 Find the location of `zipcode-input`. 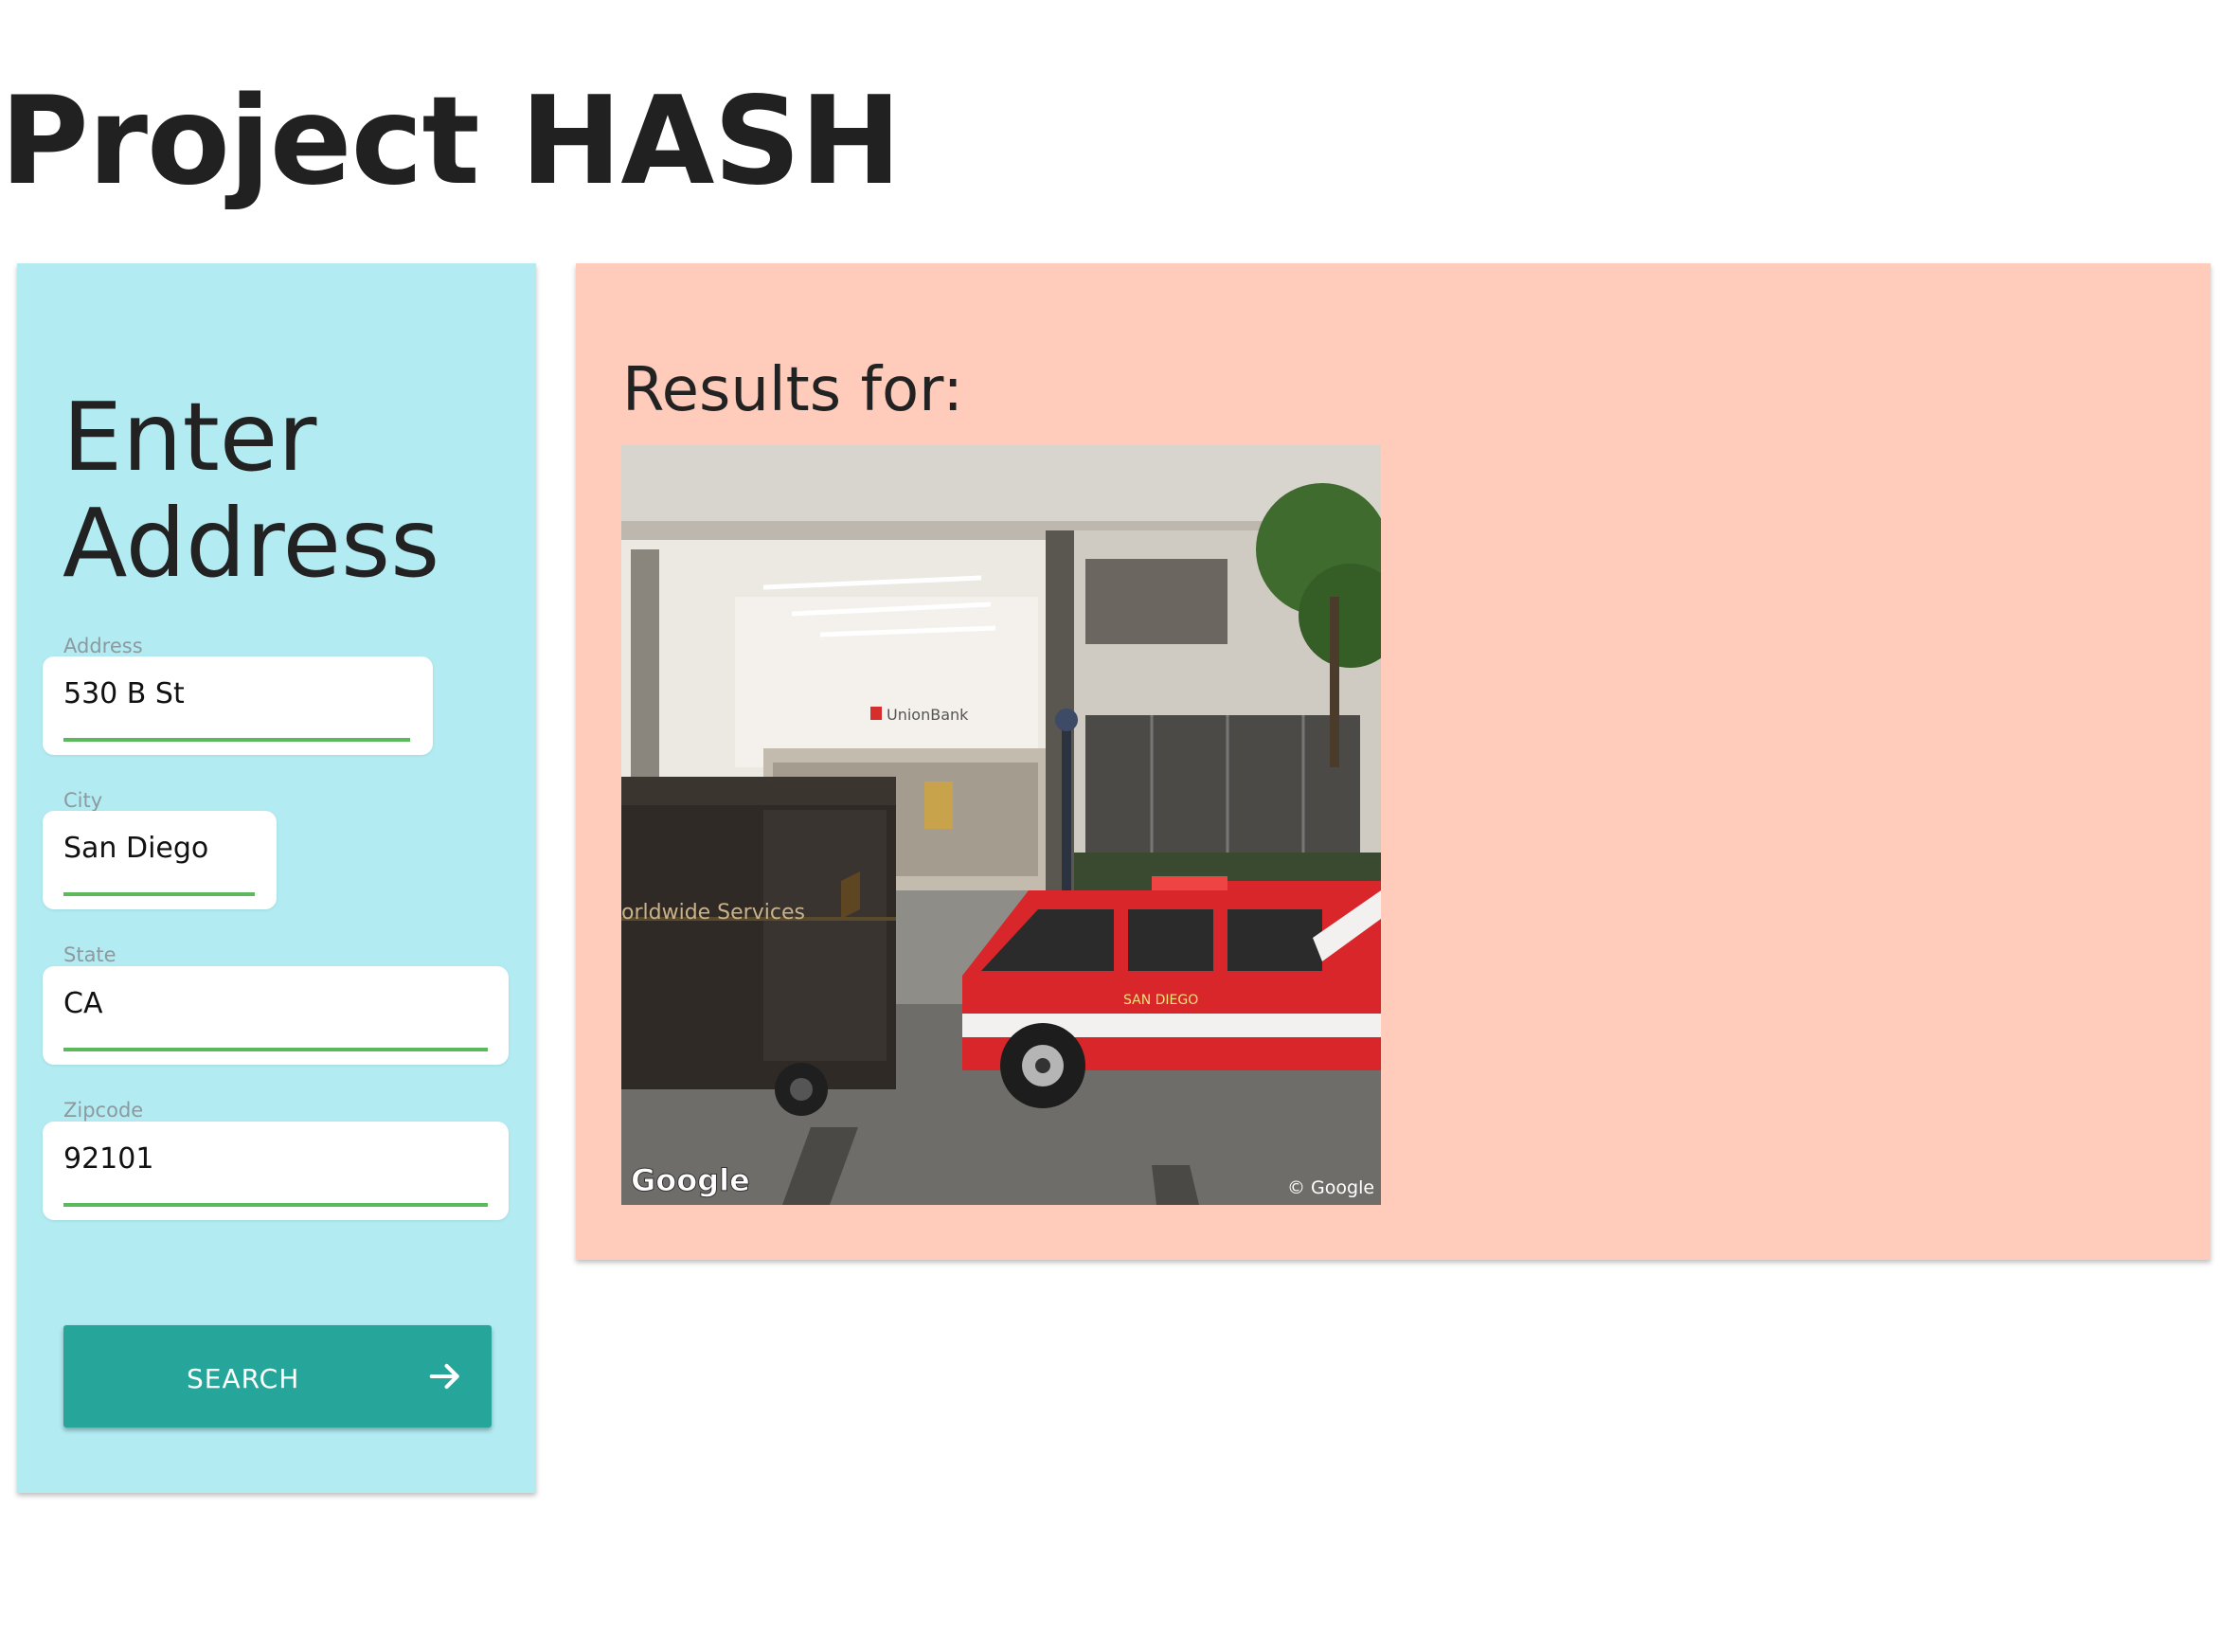

zipcode-input is located at coordinates (250, 1159).